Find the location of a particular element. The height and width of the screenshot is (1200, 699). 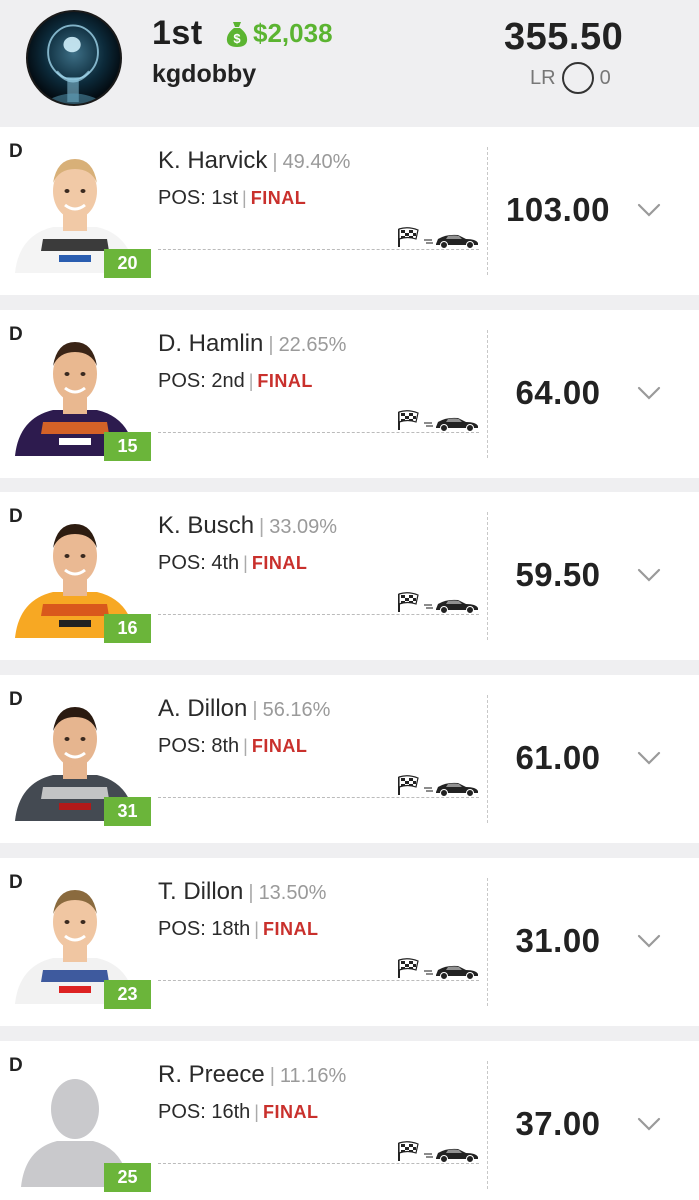

driver-name: K. Harvick is located at coordinates (212, 161).